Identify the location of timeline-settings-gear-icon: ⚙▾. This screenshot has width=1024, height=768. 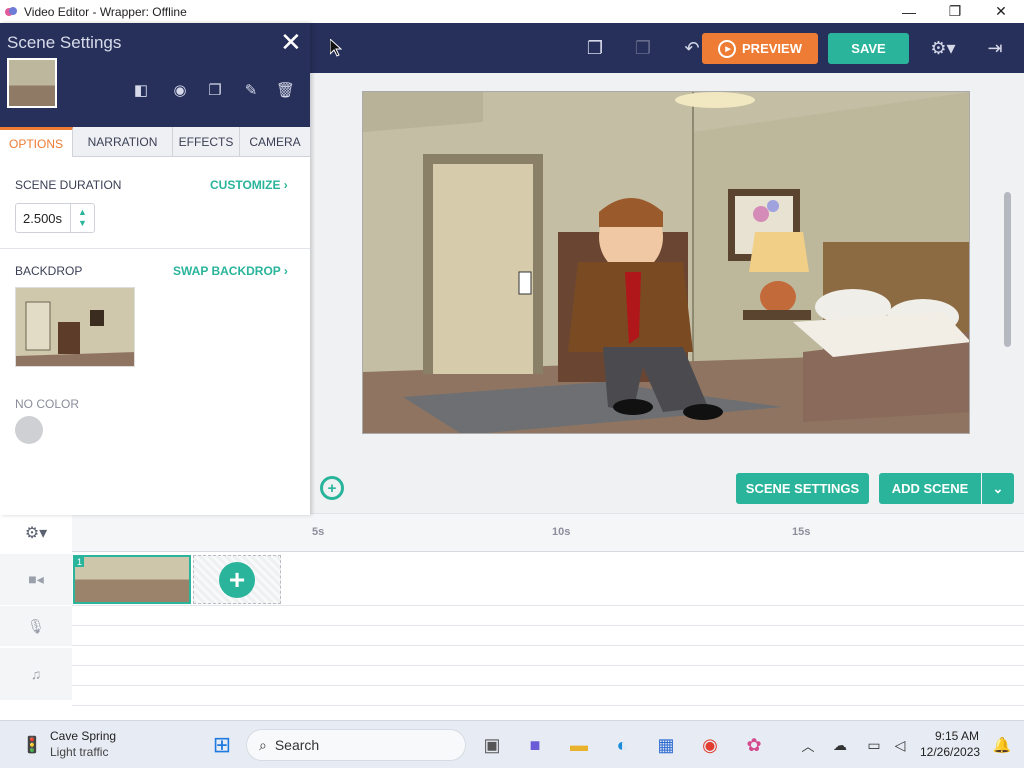
(36, 533).